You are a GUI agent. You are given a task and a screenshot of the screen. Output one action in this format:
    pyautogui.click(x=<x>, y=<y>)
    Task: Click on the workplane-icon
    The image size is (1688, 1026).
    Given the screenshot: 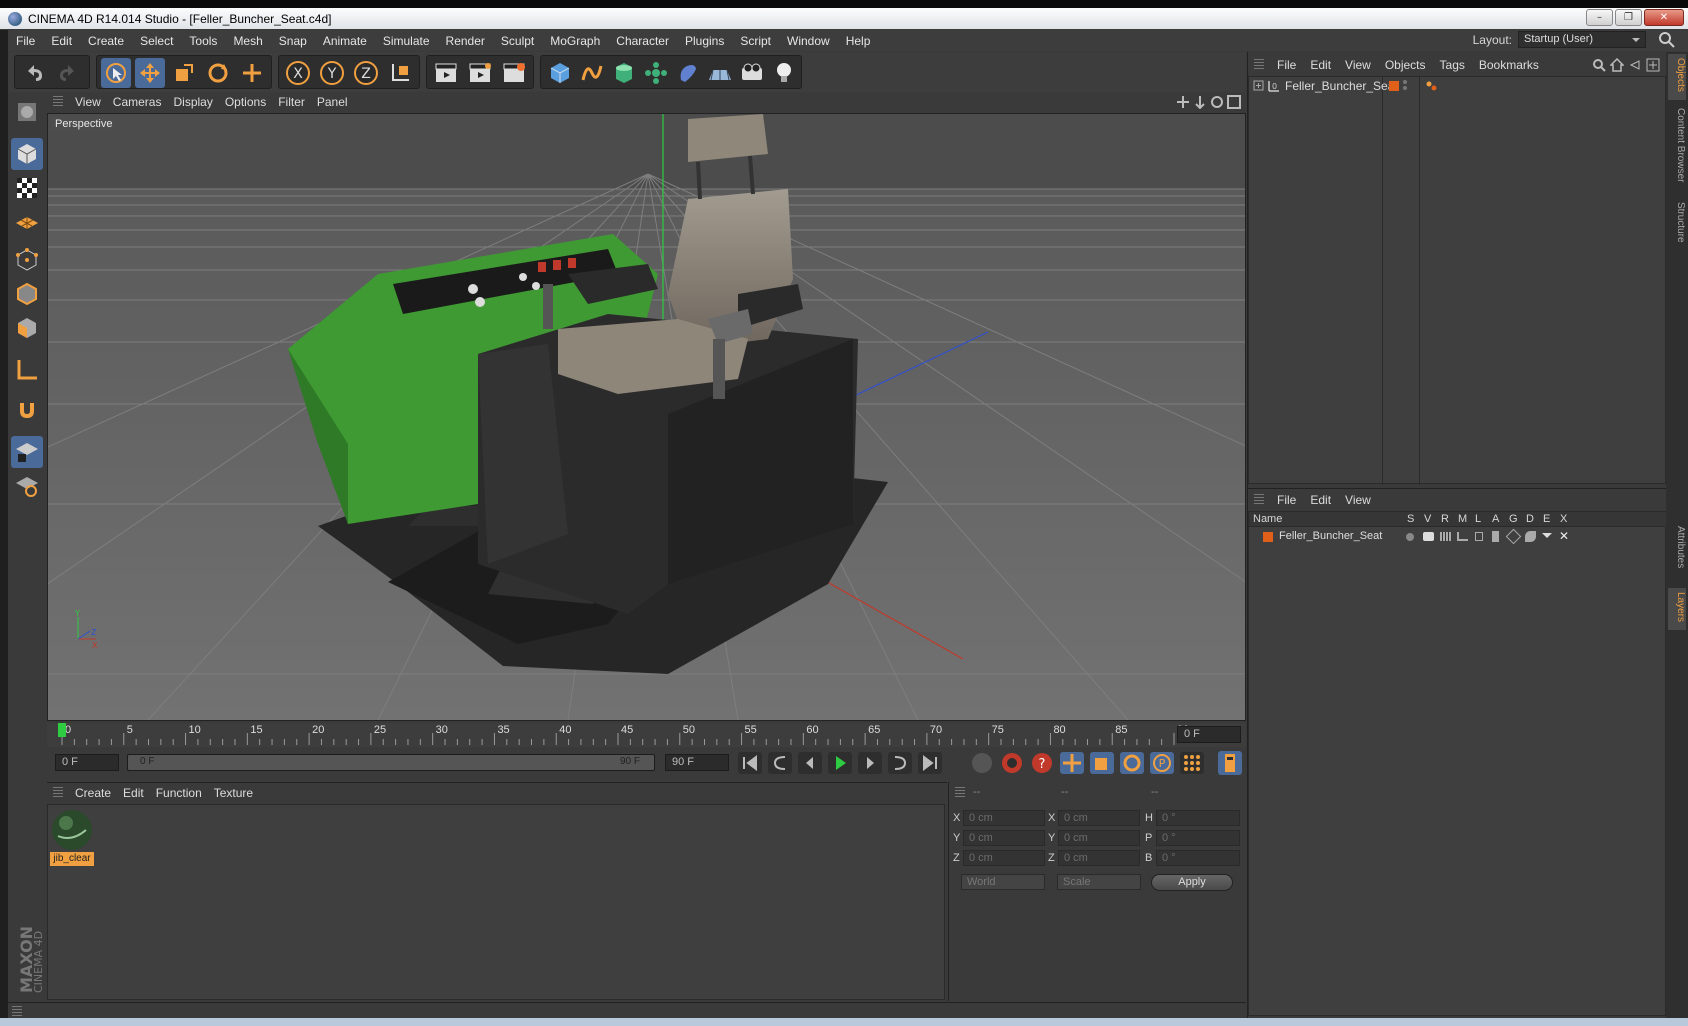 What is the action you would take?
    pyautogui.click(x=27, y=222)
    